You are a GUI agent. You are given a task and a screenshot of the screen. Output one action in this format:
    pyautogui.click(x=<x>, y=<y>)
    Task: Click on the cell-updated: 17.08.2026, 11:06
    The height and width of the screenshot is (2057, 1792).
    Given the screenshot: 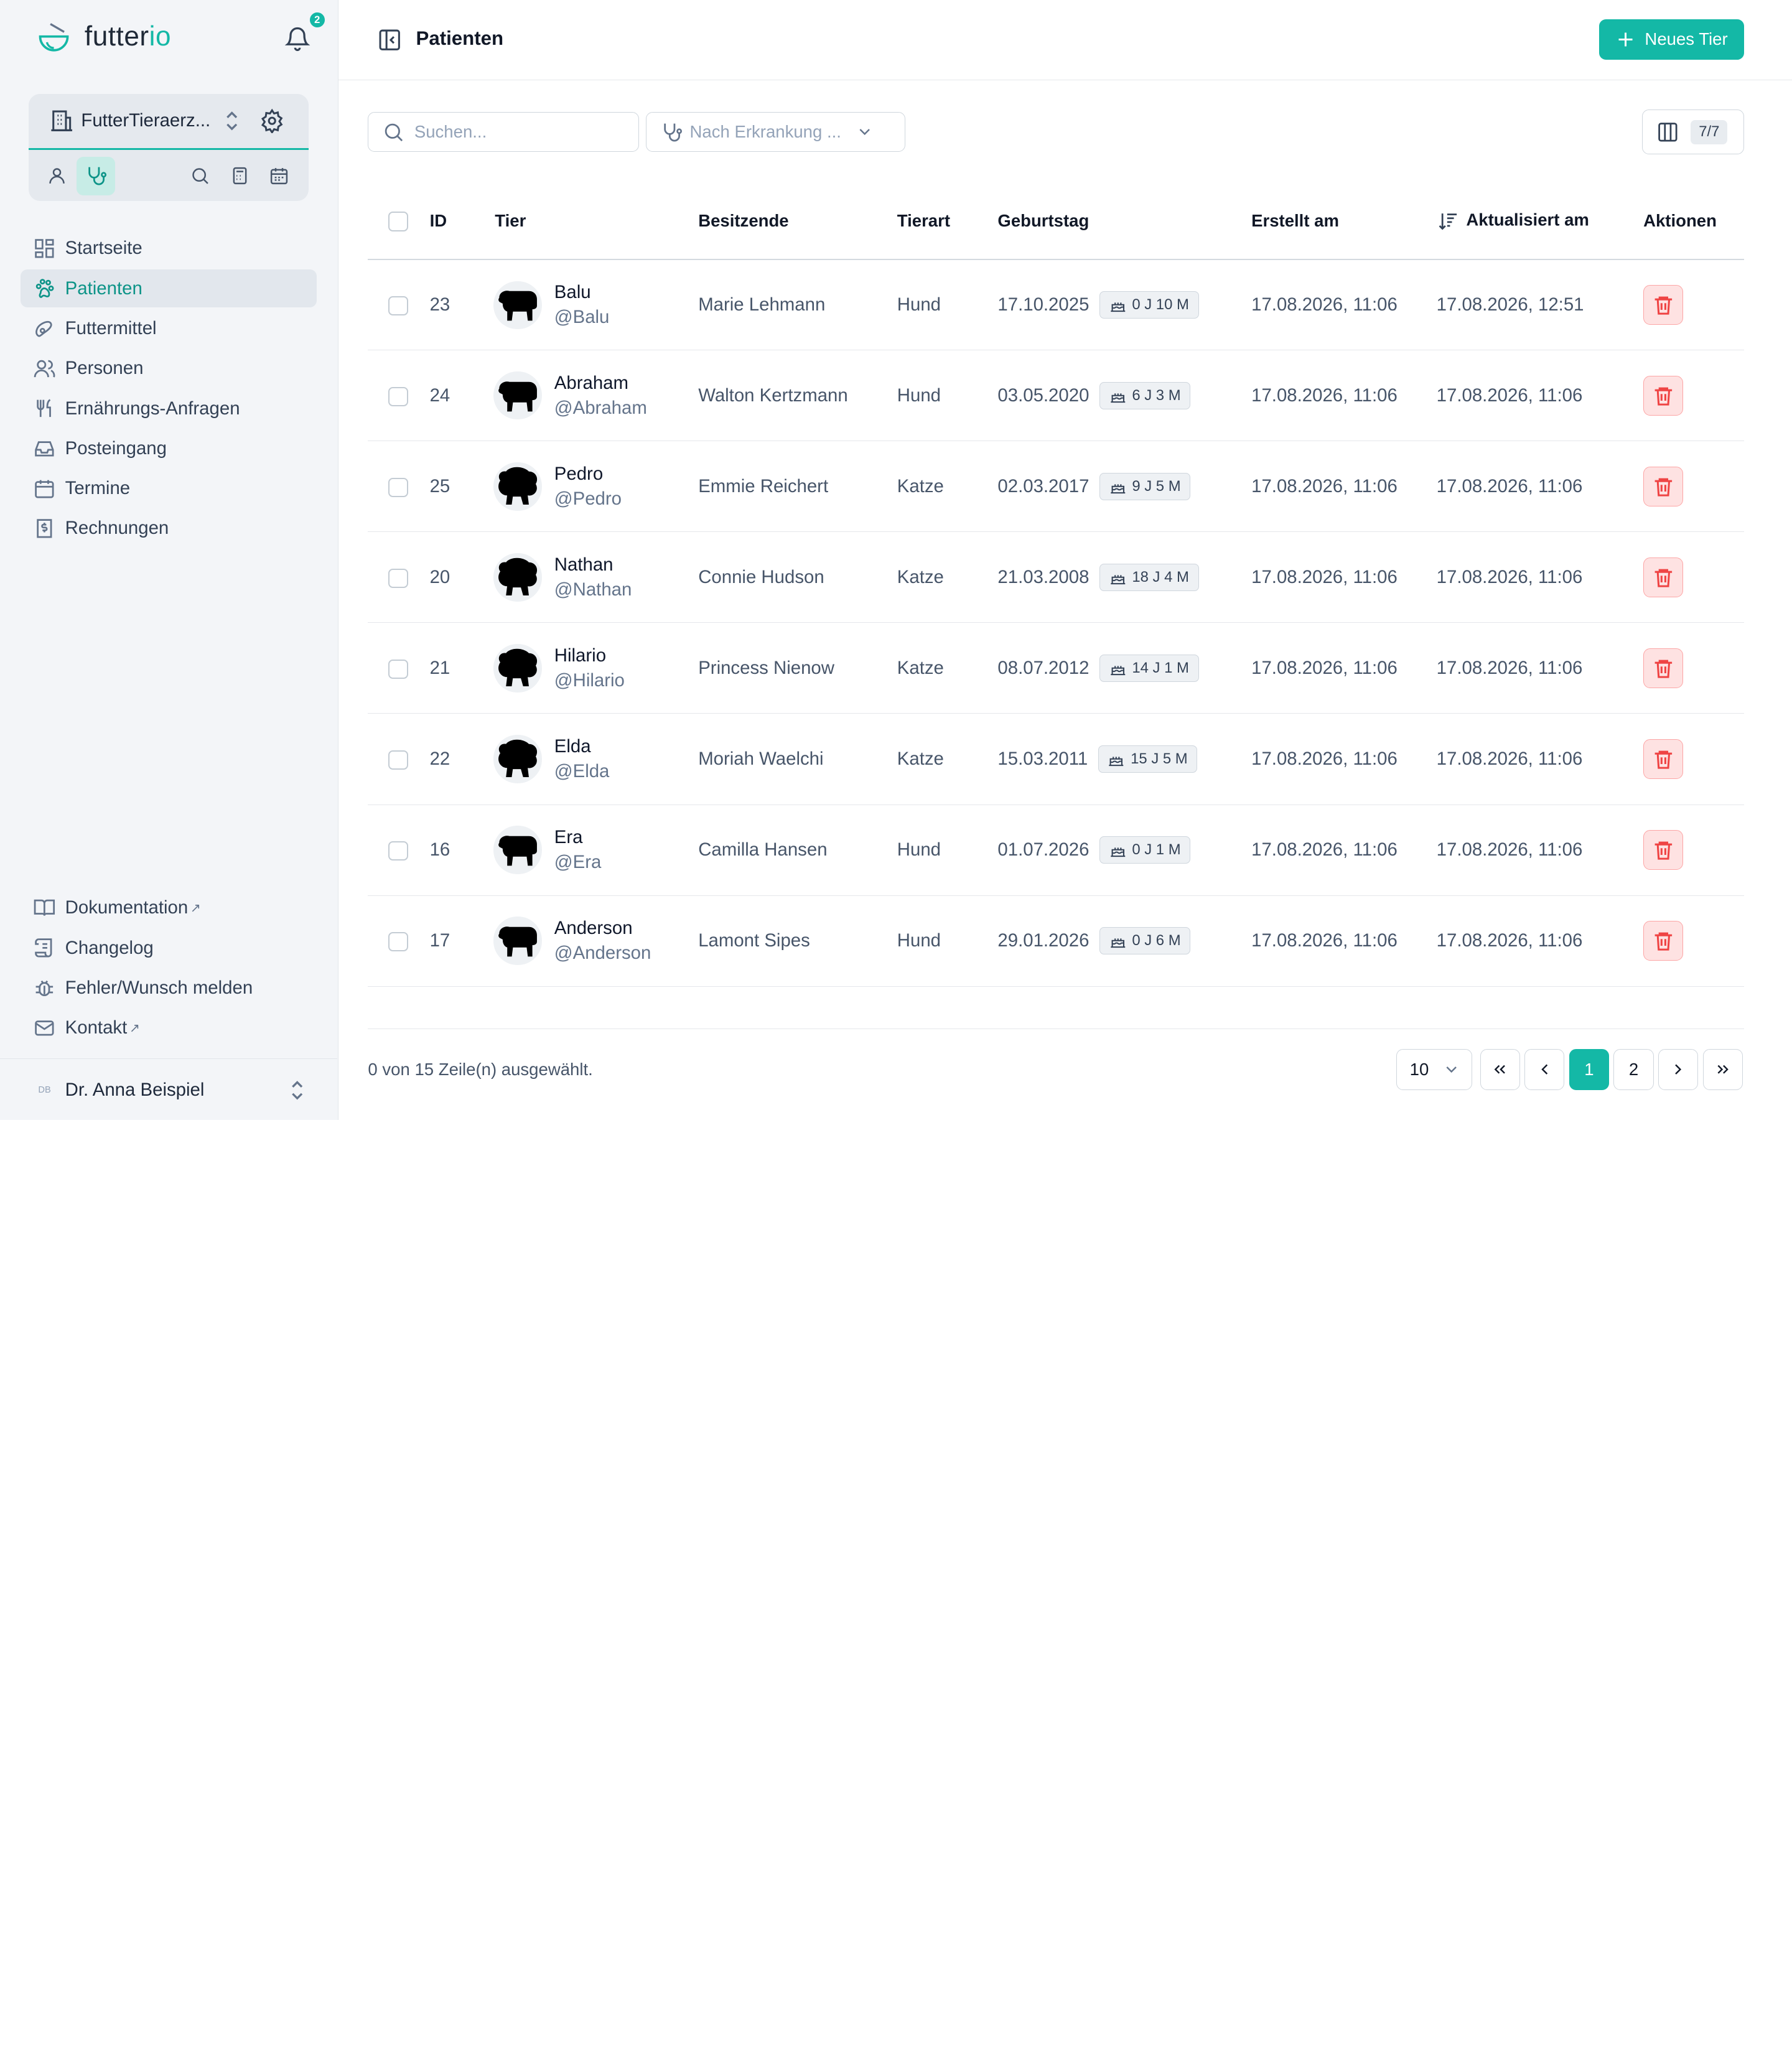 What is the action you would take?
    pyautogui.click(x=1540, y=487)
    